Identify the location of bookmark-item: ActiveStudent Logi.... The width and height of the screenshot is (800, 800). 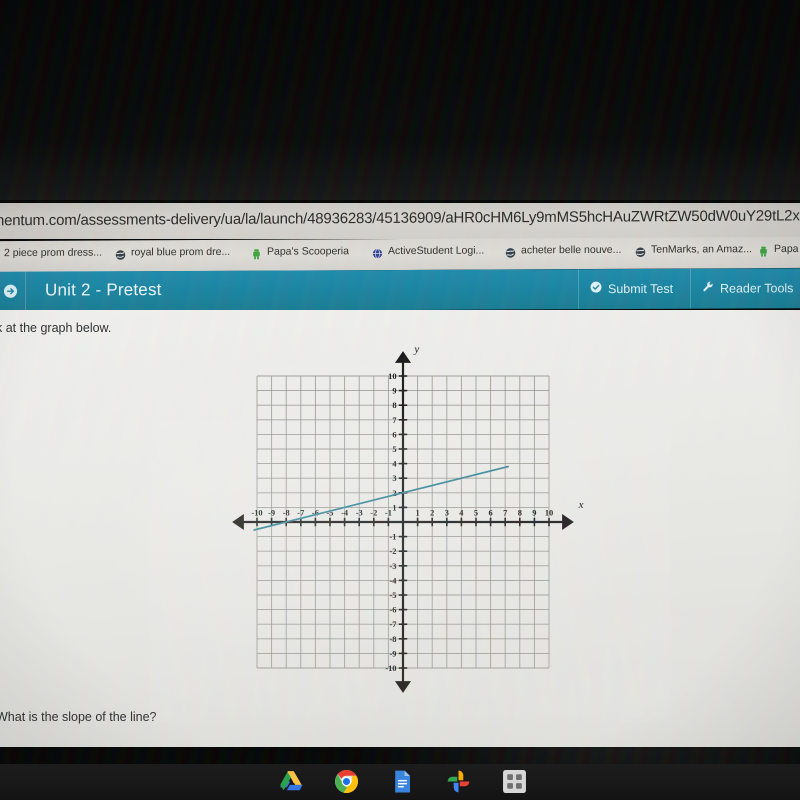
(428, 251).